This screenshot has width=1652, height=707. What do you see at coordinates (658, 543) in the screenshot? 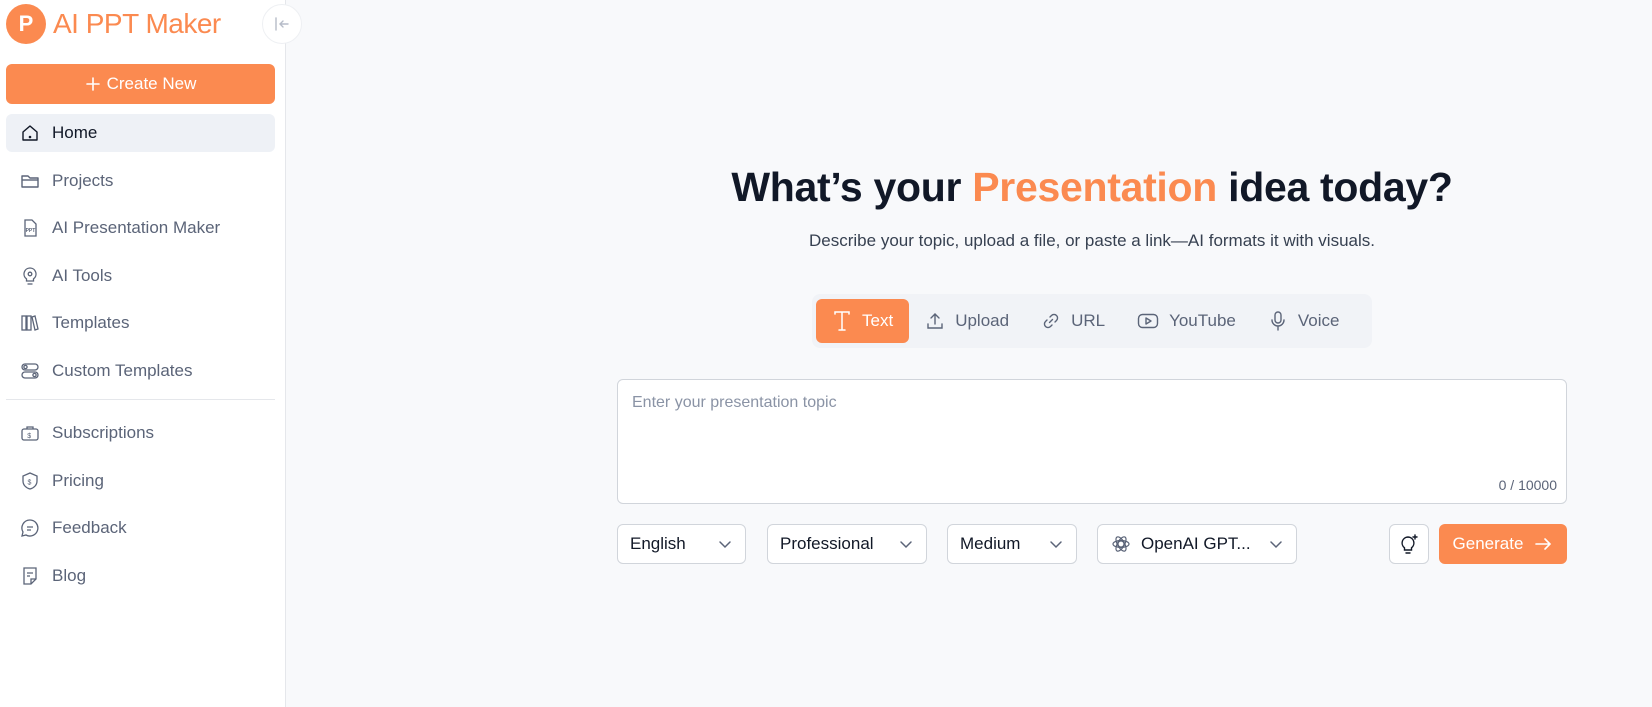
I see `language-value: English` at bounding box center [658, 543].